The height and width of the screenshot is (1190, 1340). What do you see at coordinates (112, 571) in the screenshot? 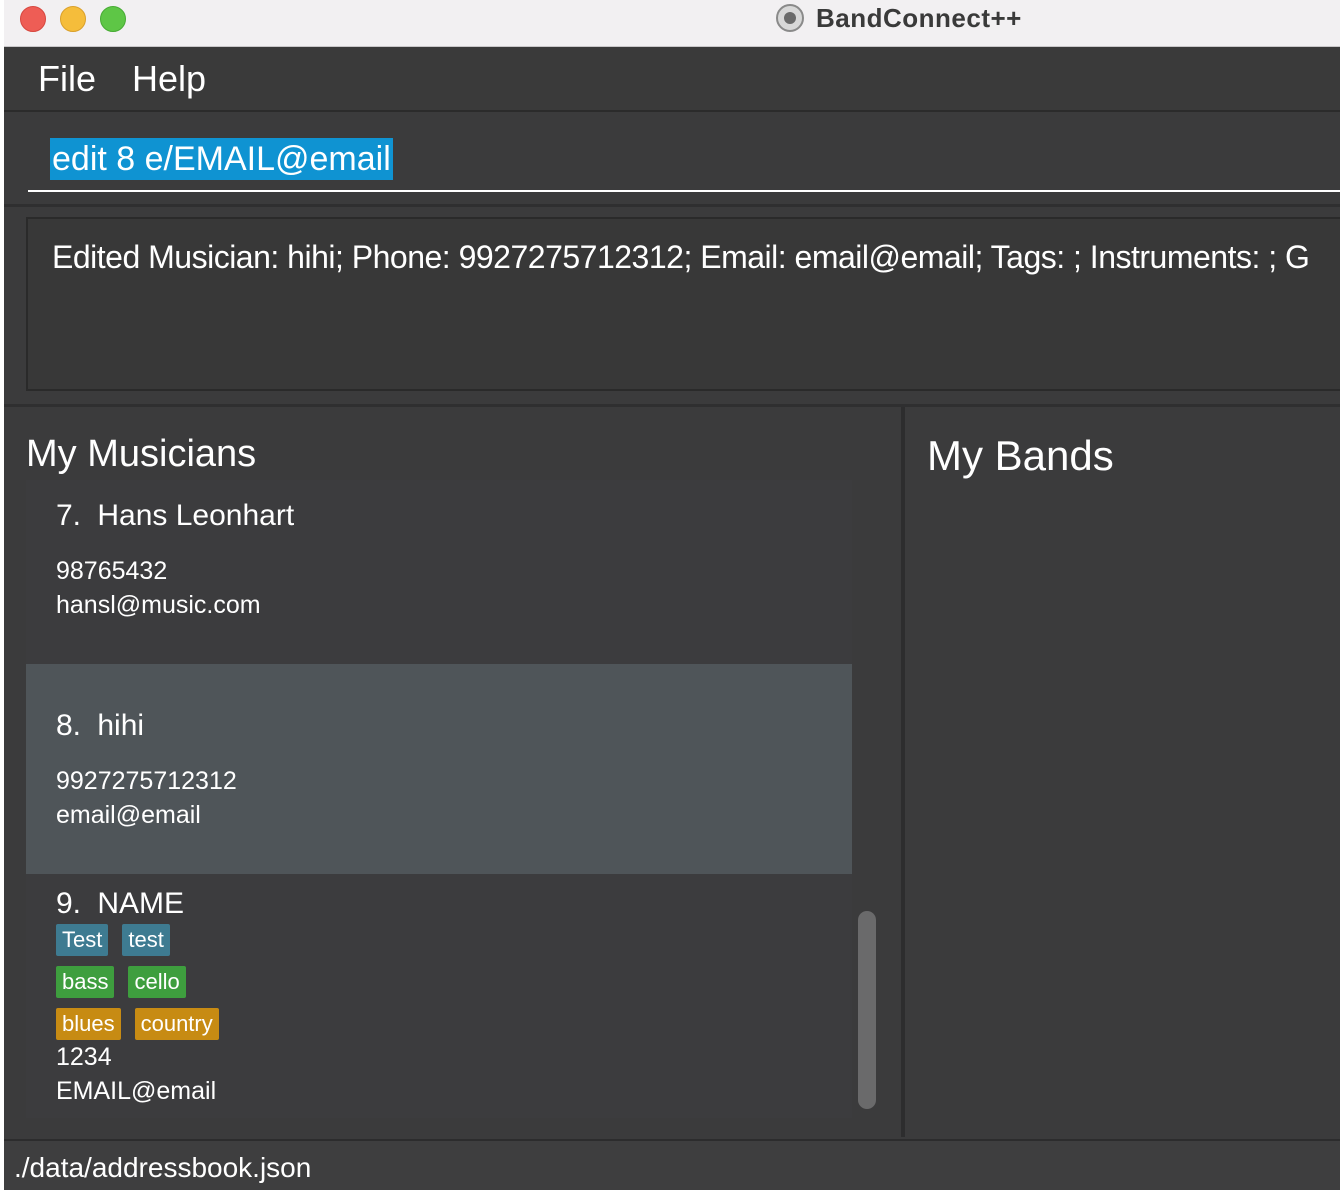
I see `musician-phone: 98765432` at bounding box center [112, 571].